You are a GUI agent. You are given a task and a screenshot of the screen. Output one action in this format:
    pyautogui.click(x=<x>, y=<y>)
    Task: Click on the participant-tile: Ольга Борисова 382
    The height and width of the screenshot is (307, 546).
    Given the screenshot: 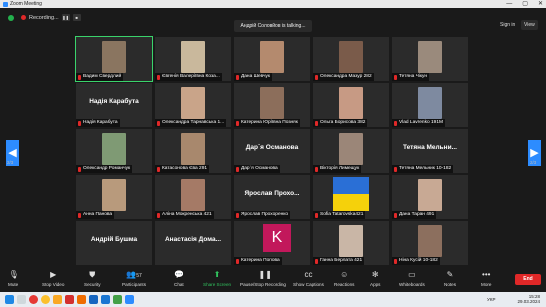 What is the action you would take?
    pyautogui.click(x=351, y=105)
    